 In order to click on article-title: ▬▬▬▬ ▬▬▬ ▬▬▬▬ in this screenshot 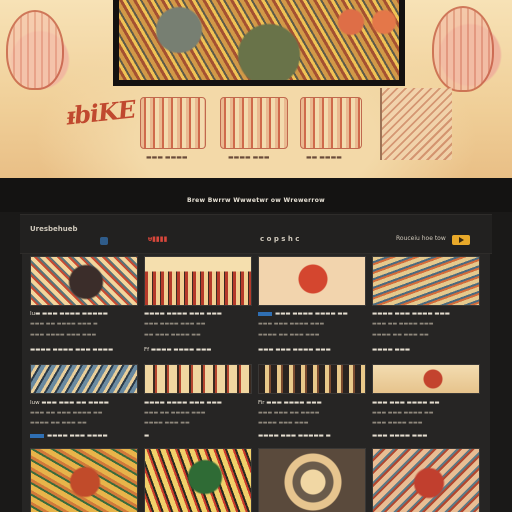, I will do `click(84, 436)`.